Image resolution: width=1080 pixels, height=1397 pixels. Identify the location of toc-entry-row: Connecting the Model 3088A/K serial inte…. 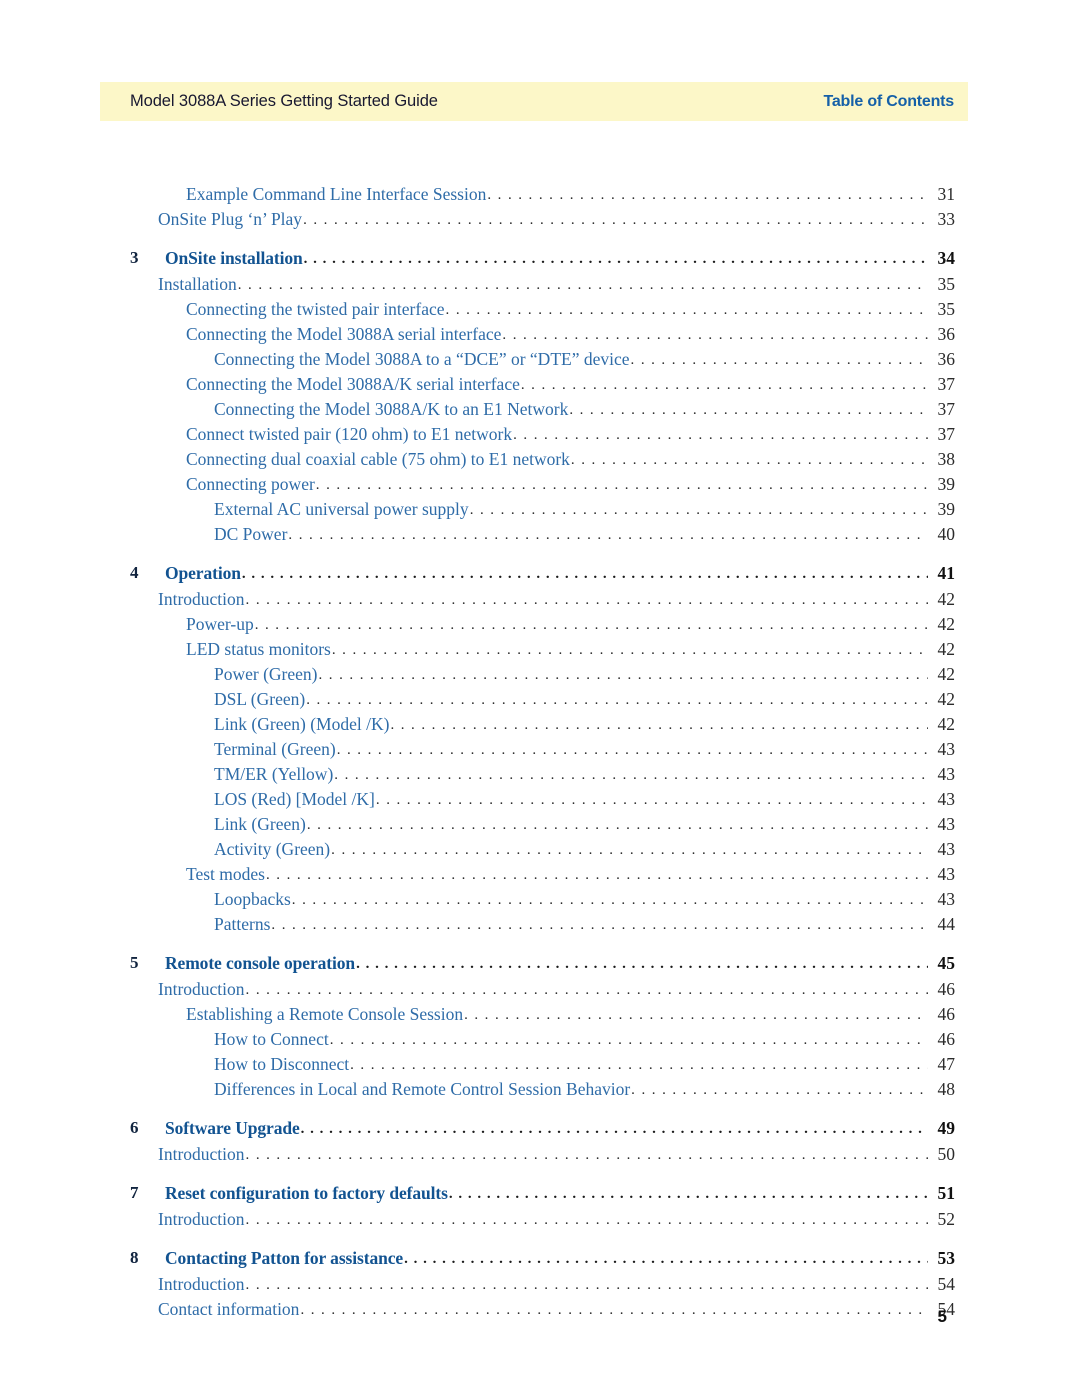
(540, 386).